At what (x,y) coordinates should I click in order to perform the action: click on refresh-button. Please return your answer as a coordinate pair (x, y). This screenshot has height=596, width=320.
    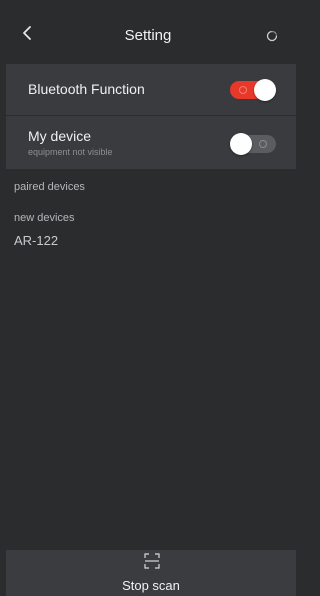
    Looking at the image, I should click on (272, 36).